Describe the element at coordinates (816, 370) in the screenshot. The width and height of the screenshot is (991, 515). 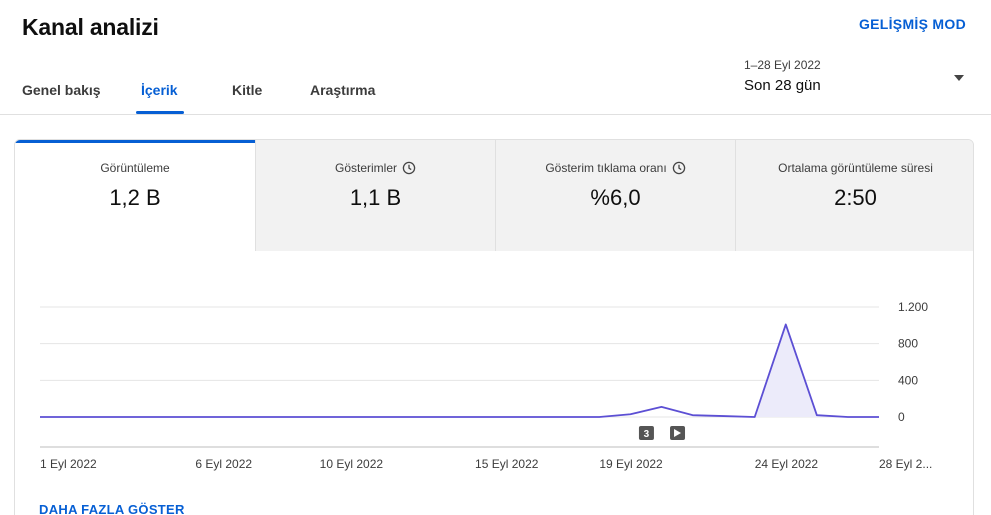
I see `series-fill-area` at that location.